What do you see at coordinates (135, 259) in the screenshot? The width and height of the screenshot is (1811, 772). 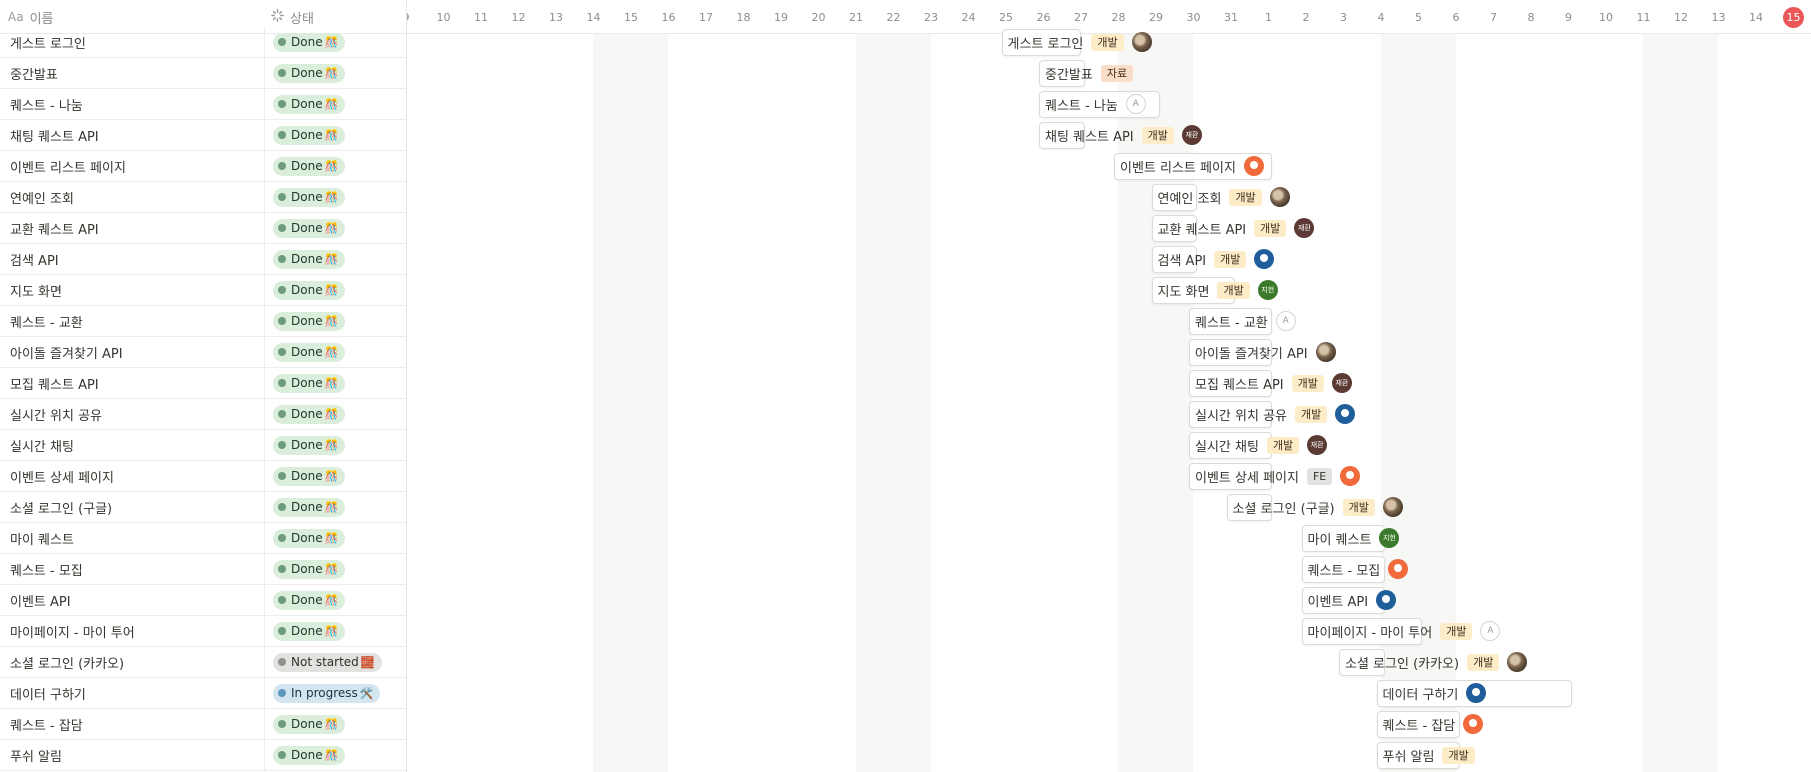 I see `task-name: 검색 API` at bounding box center [135, 259].